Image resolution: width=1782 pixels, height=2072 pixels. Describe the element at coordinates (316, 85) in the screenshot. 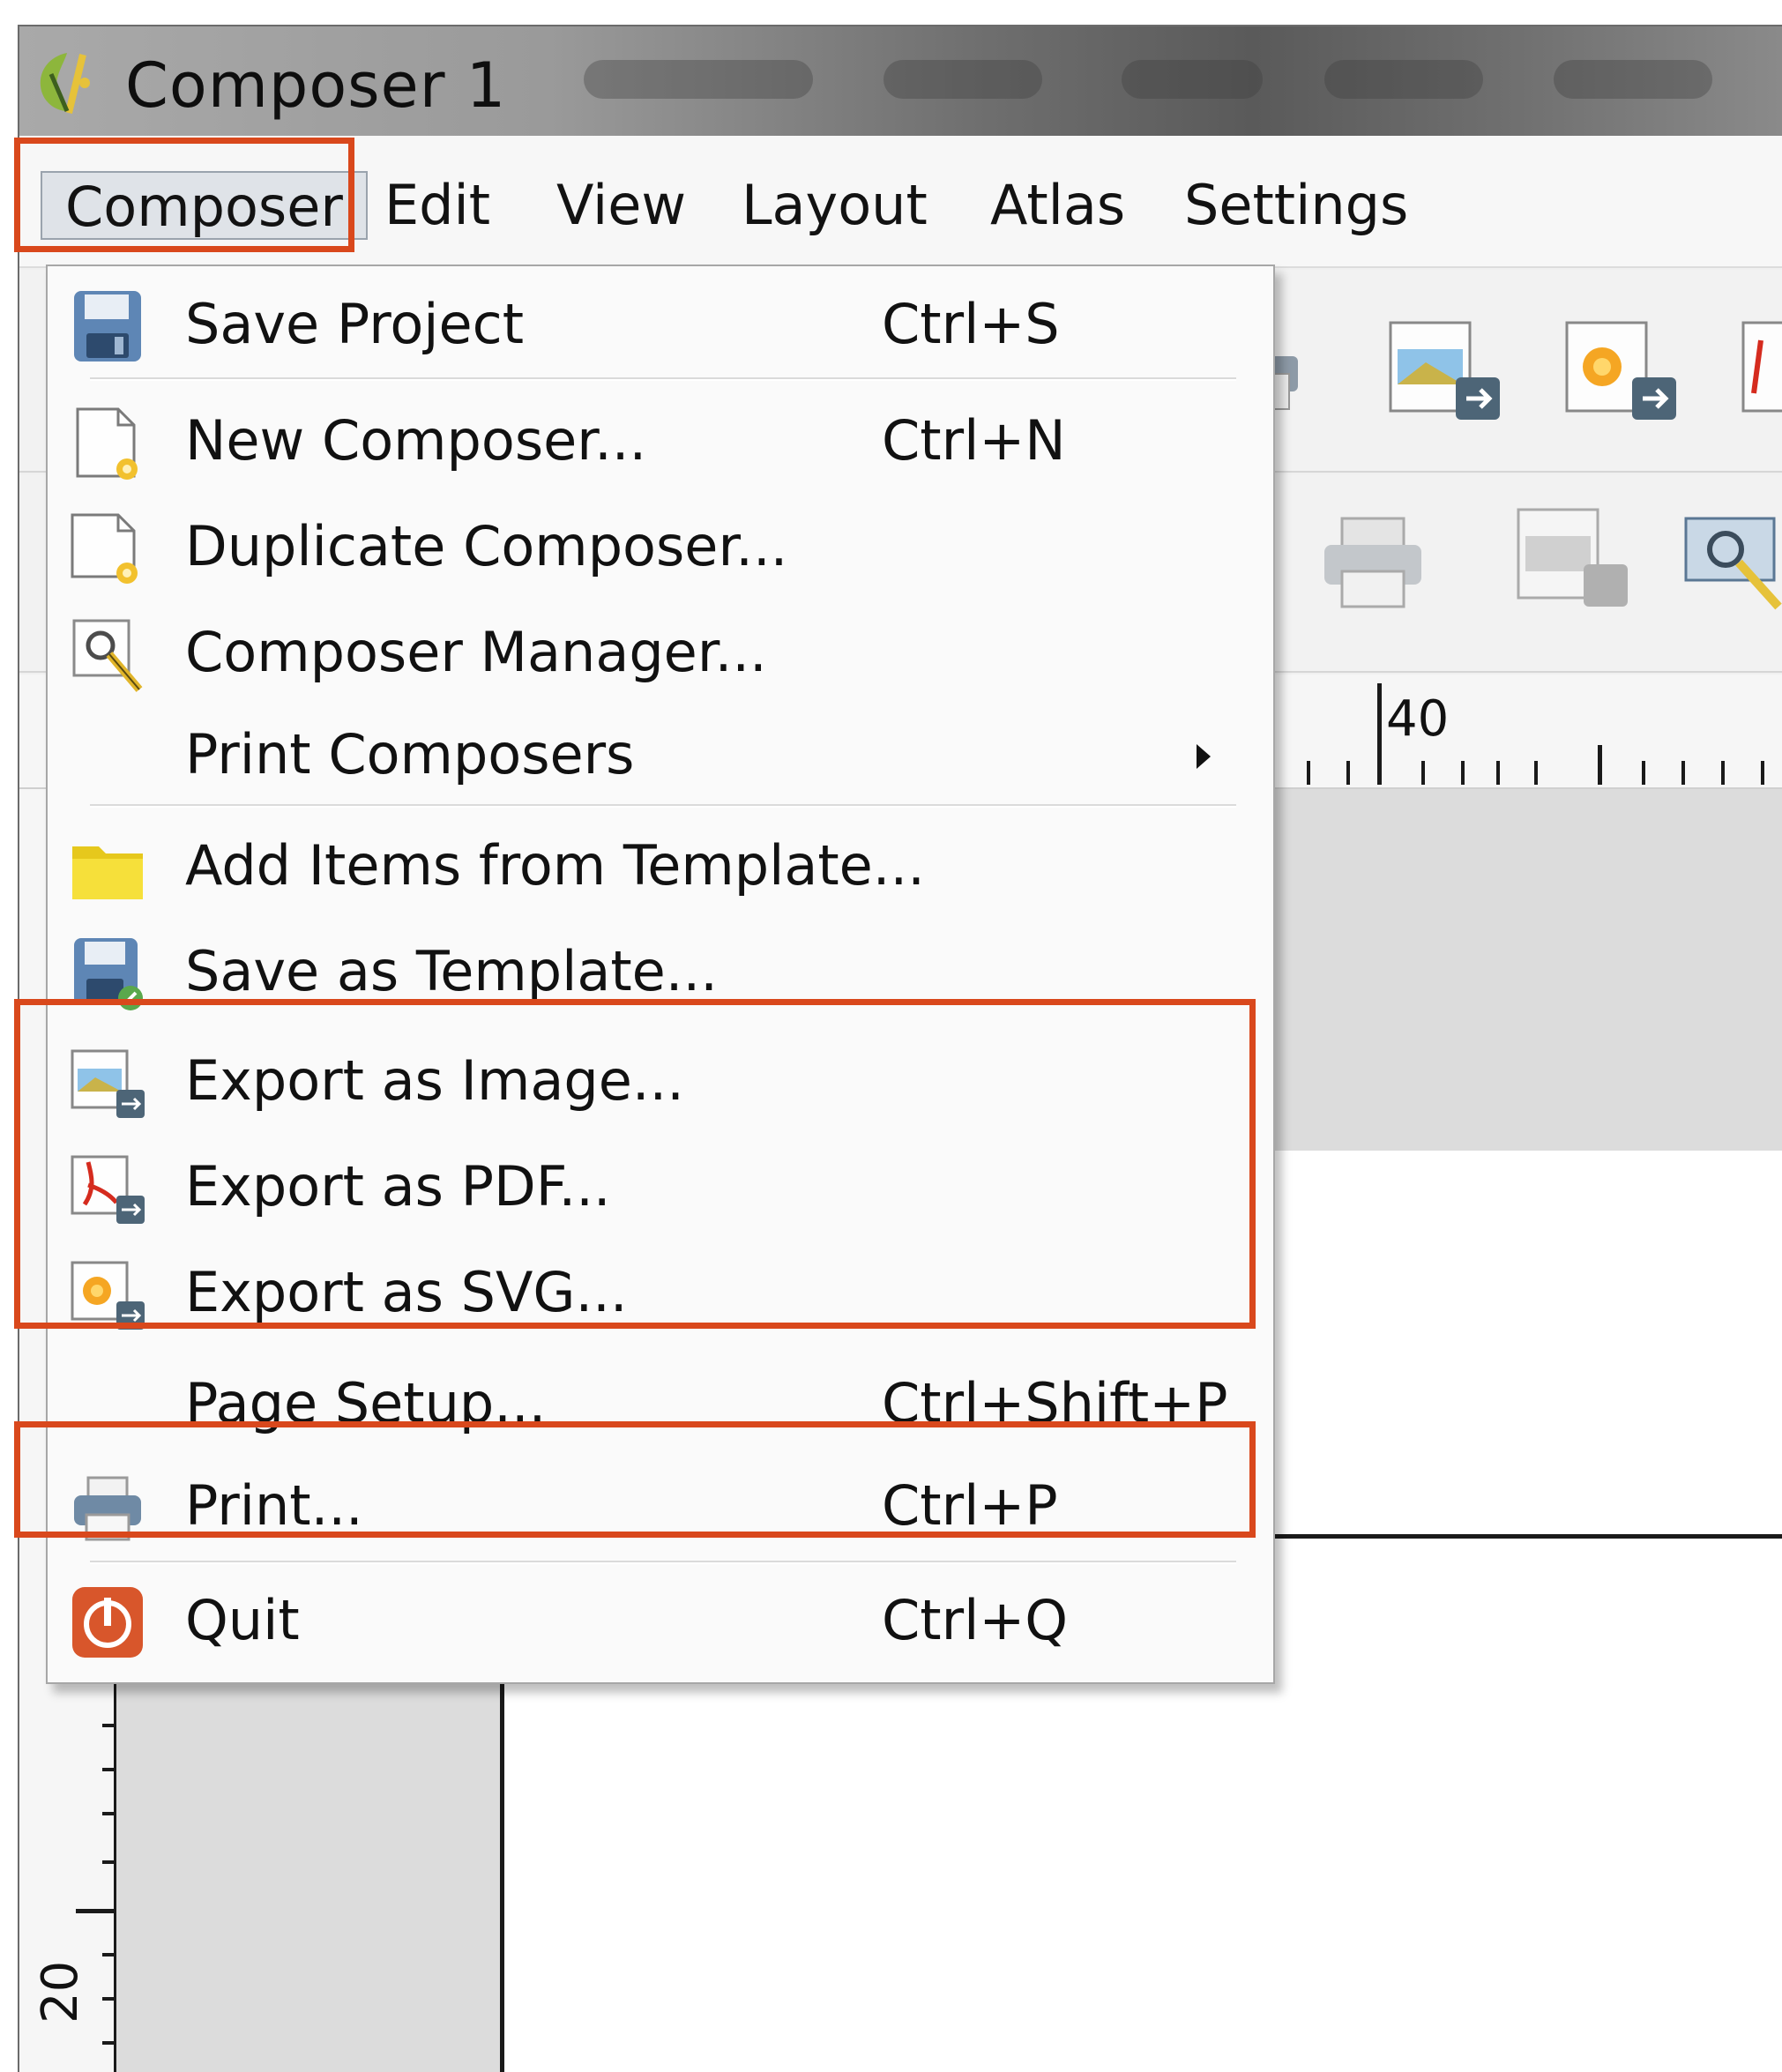

I see `window-title: Composer 1` at that location.